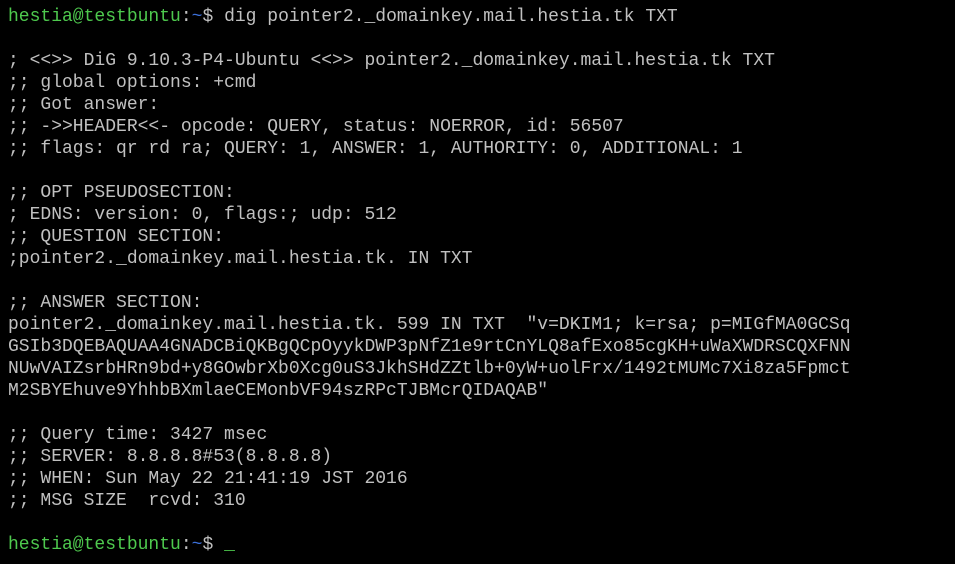 The width and height of the screenshot is (955, 564). Describe the element at coordinates (121, 193) in the screenshot. I see `output-line: ;; OPT PSEUDOSECTION:` at that location.